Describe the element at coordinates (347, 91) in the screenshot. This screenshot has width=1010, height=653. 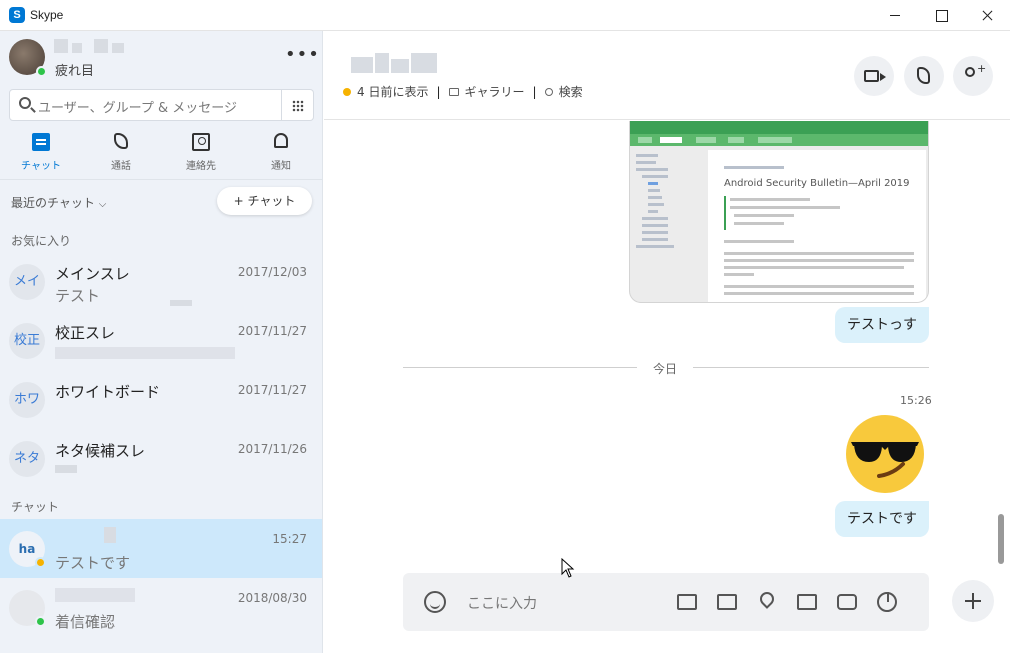
I see `clock-icon` at that location.